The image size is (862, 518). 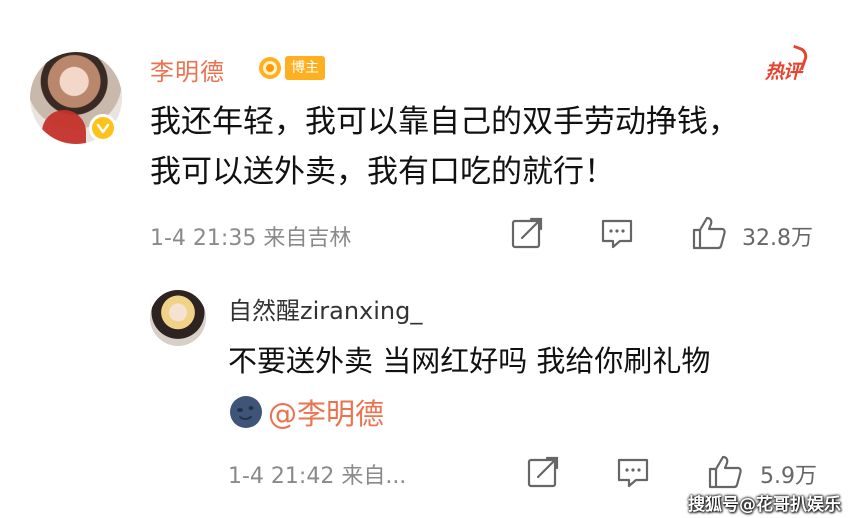 What do you see at coordinates (788, 476) in the screenshot?
I see `reply-like-count: 5.9万` at bounding box center [788, 476].